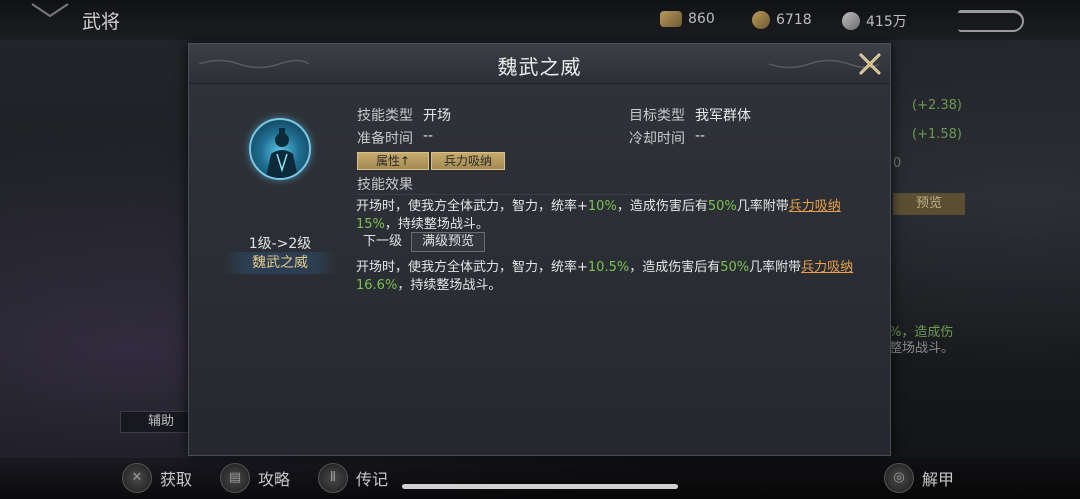 Image resolution: width=1080 pixels, height=499 pixels. Describe the element at coordinates (539, 67) in the screenshot. I see `dialog-title: 魏武之威` at that location.